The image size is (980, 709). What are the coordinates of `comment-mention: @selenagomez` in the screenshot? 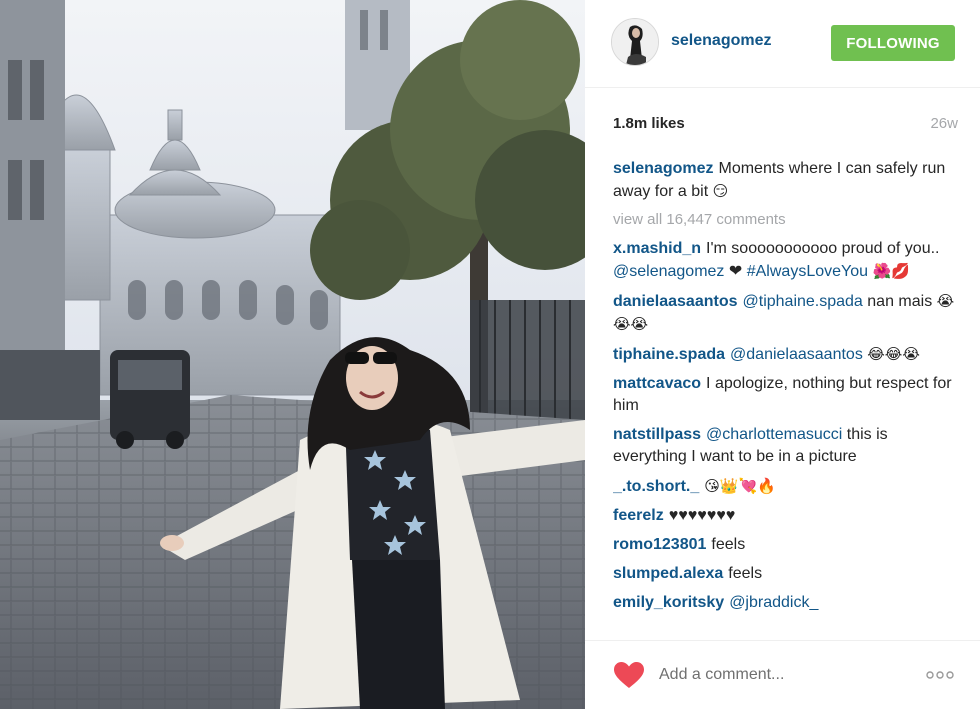 It's located at (668, 271).